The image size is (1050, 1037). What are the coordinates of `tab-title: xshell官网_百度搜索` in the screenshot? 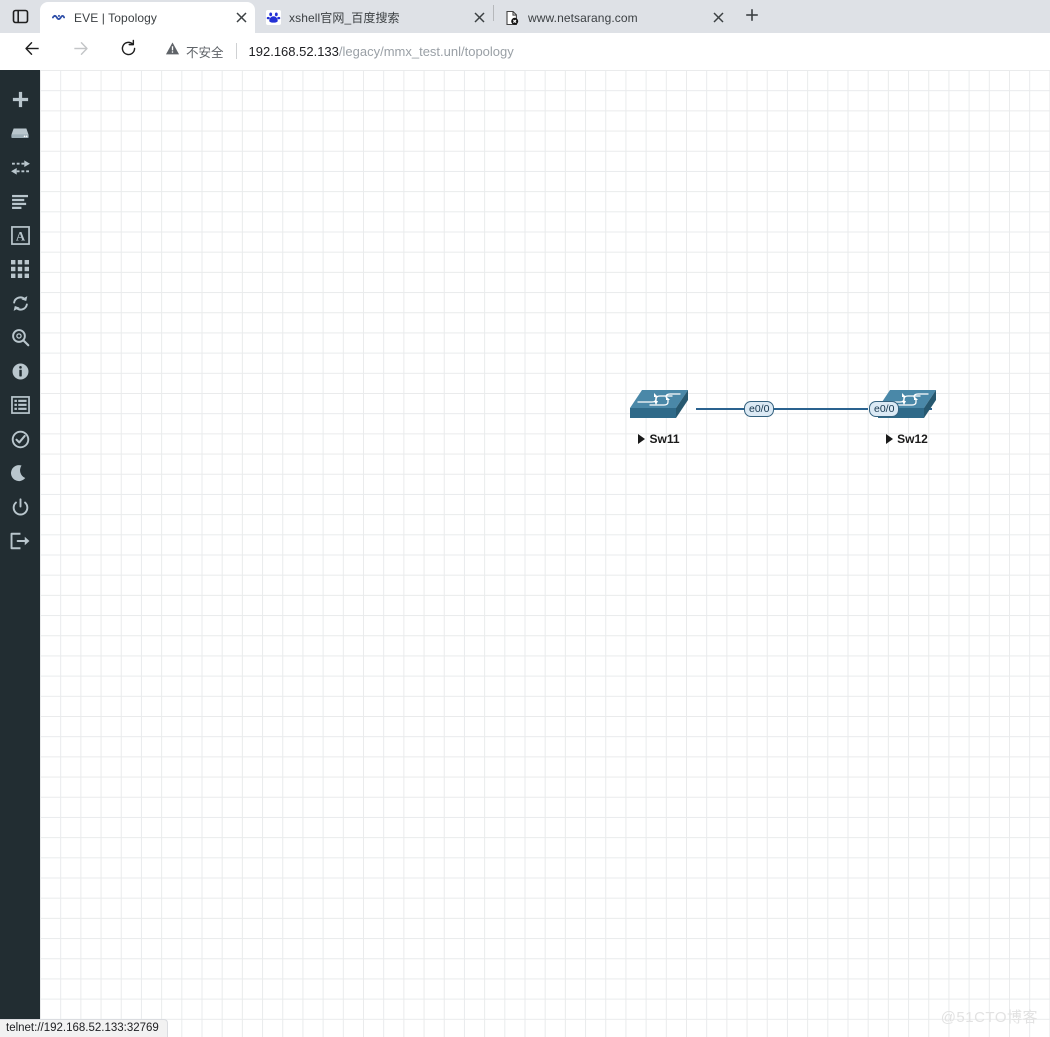 It's located at (344, 18).